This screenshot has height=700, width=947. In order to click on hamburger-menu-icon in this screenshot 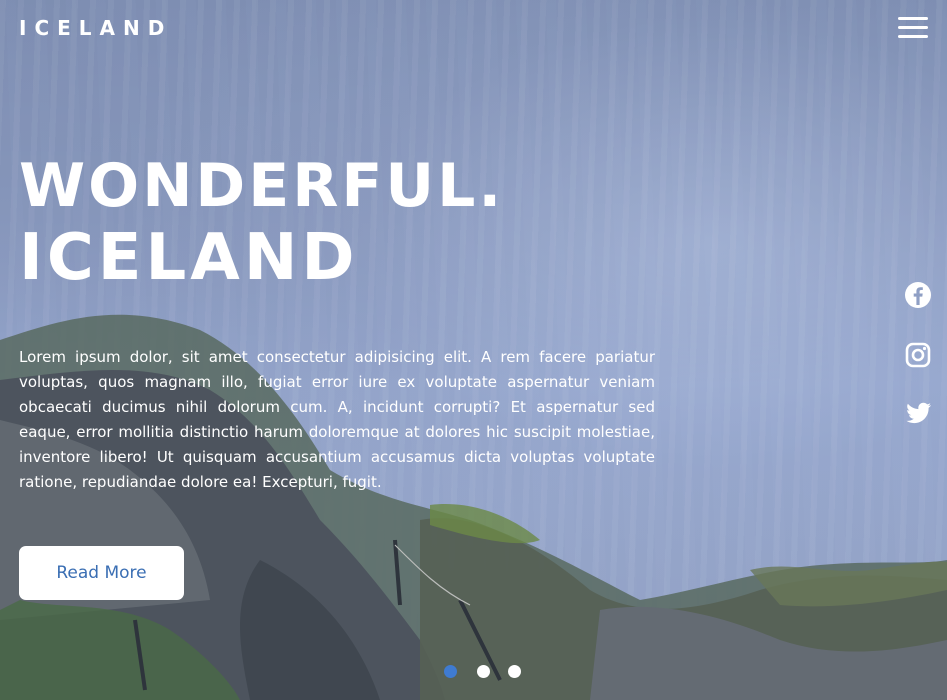, I will do `click(913, 28)`.